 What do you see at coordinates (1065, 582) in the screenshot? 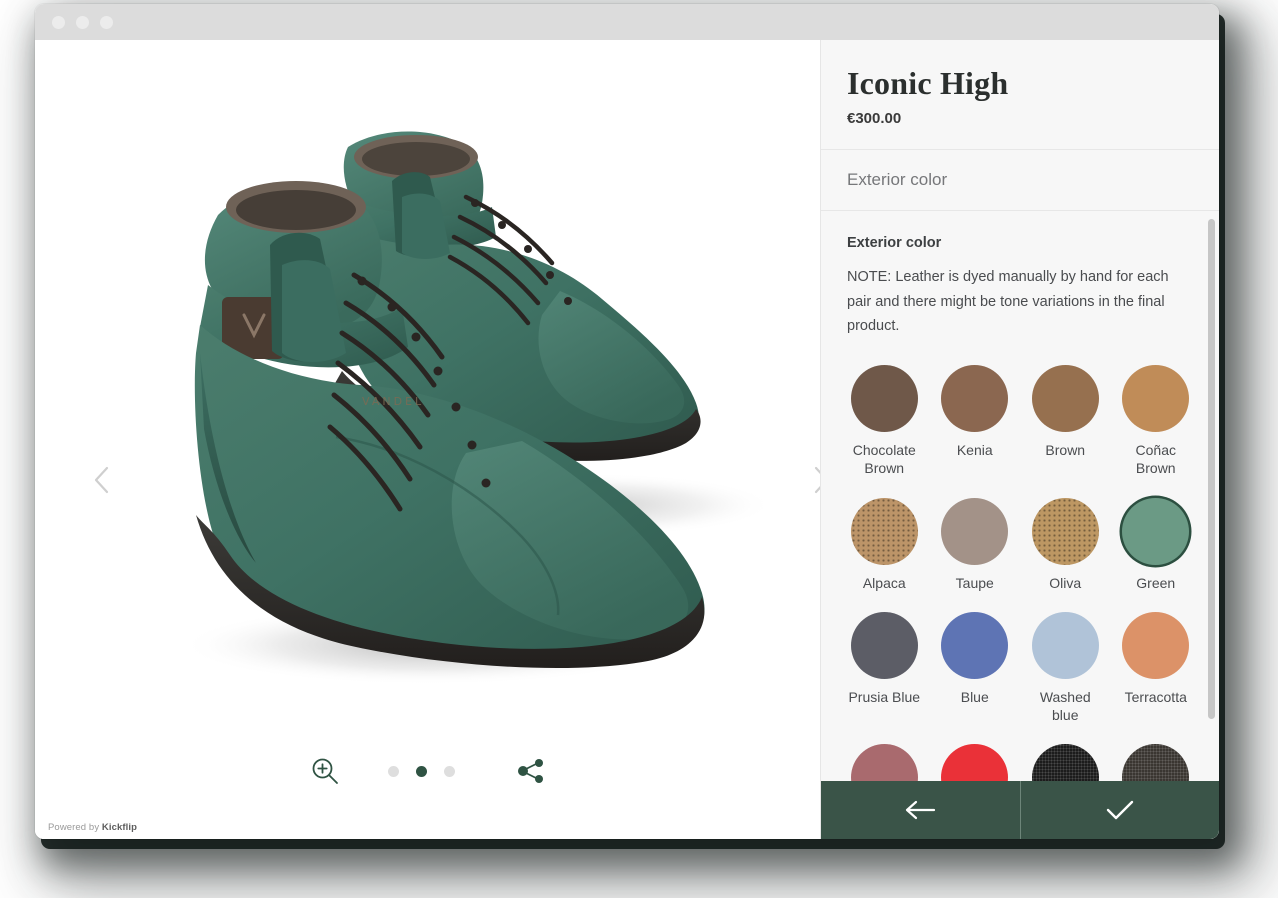
I see `color-swatch-label: Oliva` at bounding box center [1065, 582].